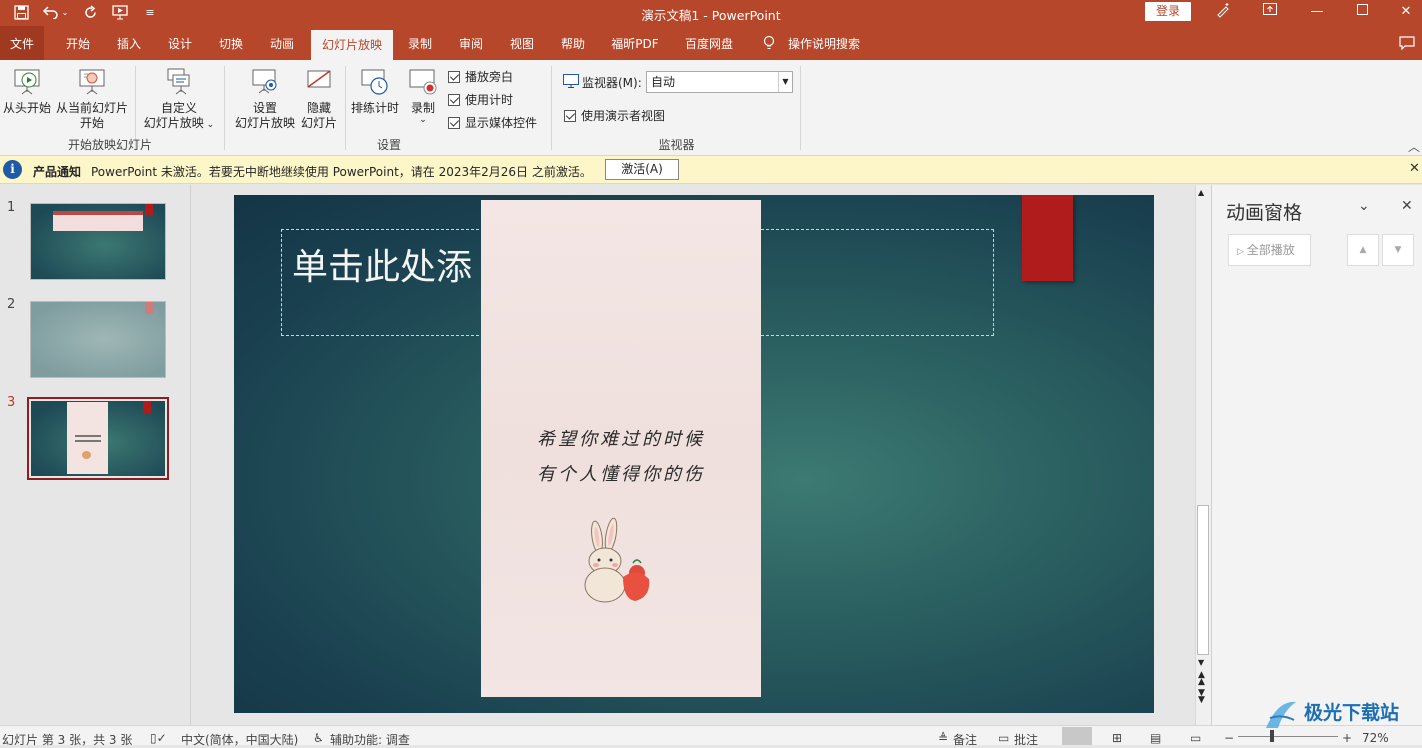  I want to click on previous-slide-icon: ▲ ▲, so click(1201, 679).